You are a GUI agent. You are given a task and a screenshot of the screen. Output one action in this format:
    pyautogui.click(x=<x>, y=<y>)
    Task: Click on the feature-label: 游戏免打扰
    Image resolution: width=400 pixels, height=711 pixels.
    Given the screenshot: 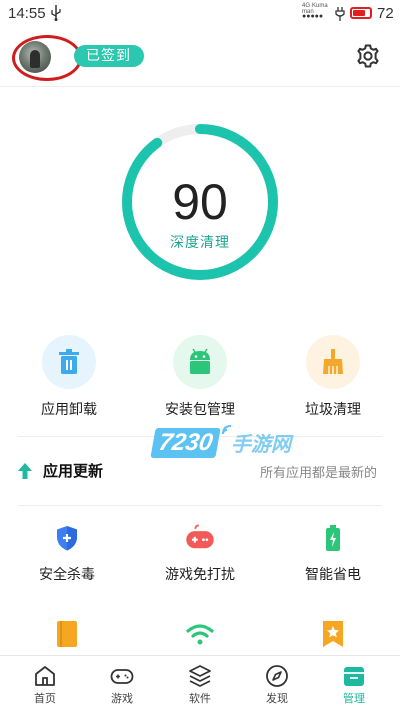 What is the action you would take?
    pyautogui.click(x=200, y=575)
    